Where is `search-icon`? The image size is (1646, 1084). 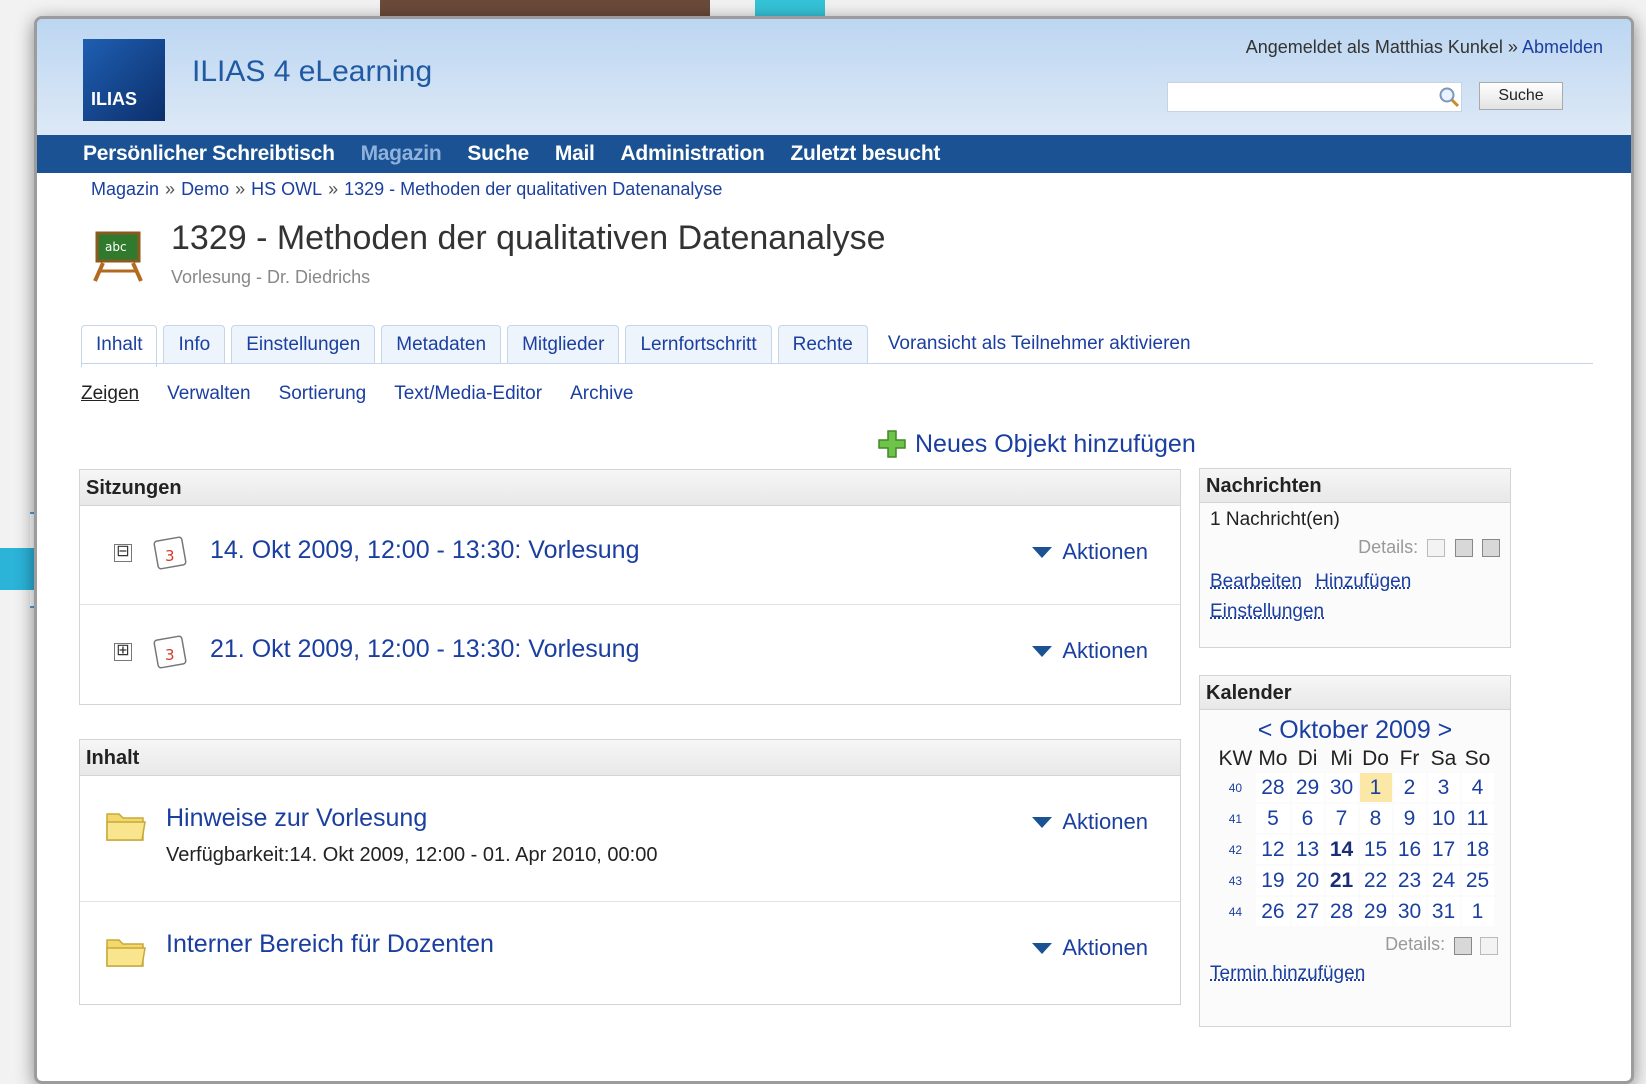
search-icon is located at coordinates (1449, 97).